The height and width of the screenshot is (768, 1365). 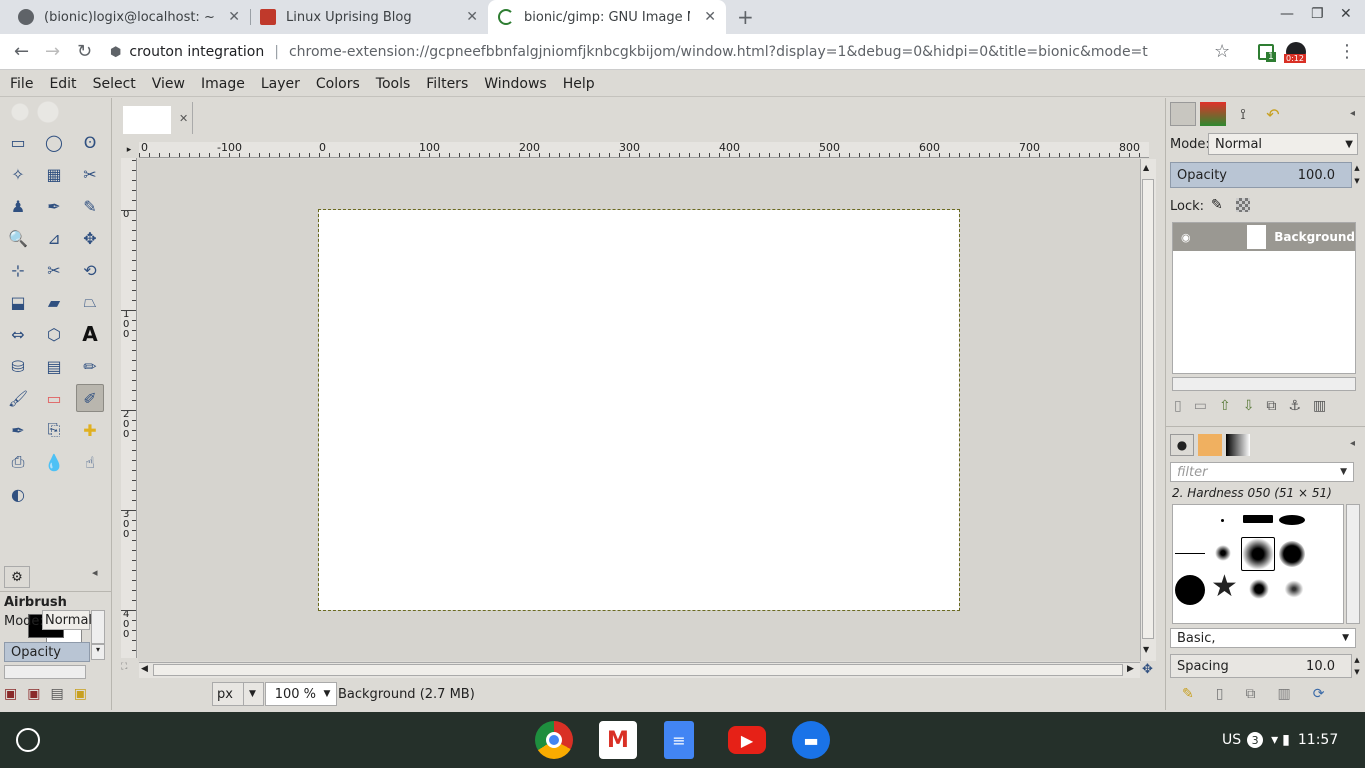 I want to click on tool-options-tab-icon: ⚙, so click(x=17, y=577).